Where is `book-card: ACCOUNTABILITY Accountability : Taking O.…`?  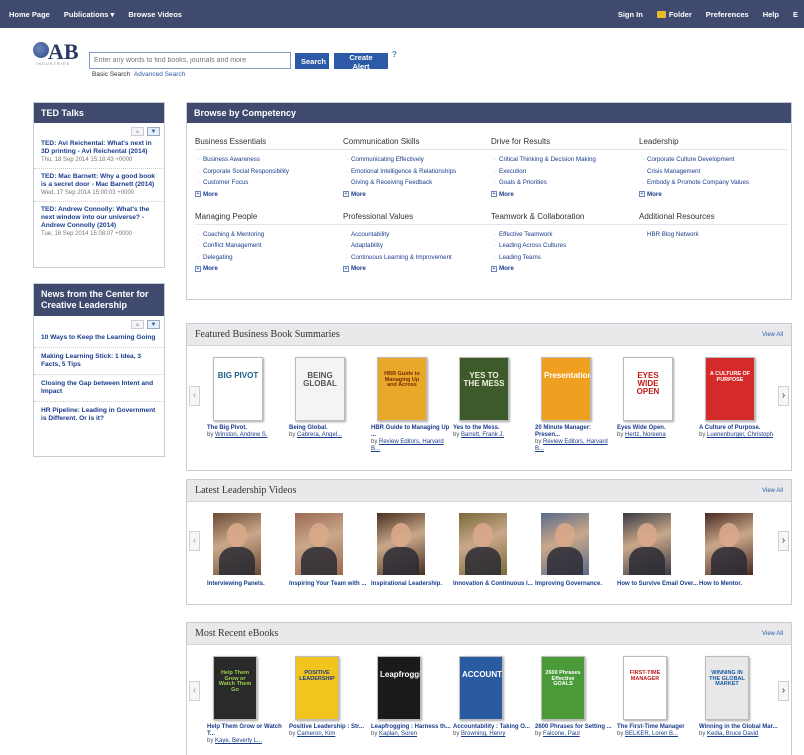 book-card: ACCOUNTABILITY Accountability : Taking O.… is located at coordinates (494, 700).